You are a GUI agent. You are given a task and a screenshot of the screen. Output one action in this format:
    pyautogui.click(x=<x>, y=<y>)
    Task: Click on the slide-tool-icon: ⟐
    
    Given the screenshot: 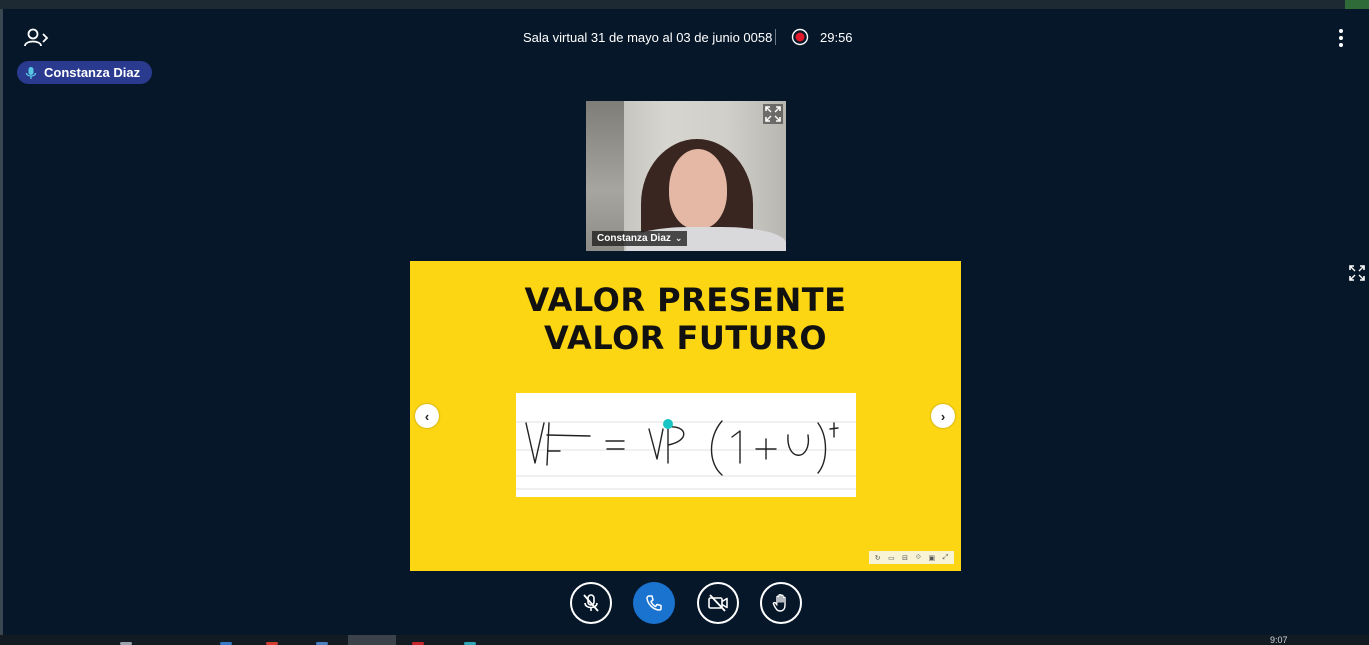 What is the action you would take?
    pyautogui.click(x=919, y=558)
    